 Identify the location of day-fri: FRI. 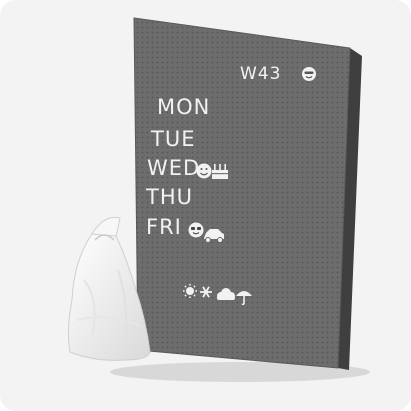
(164, 227).